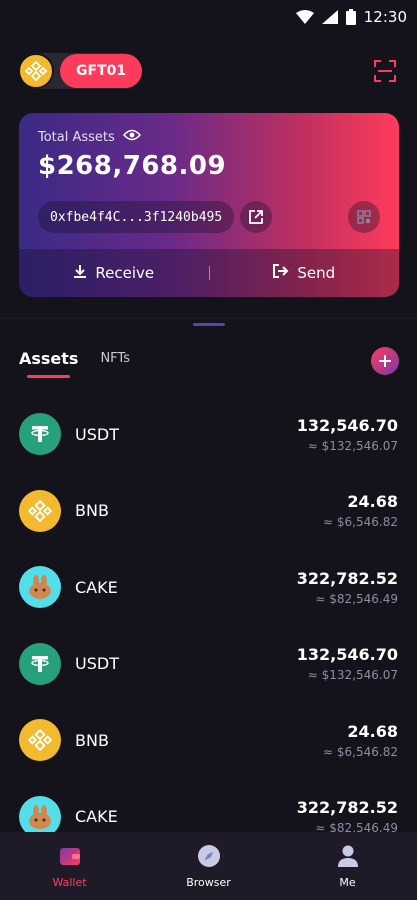 This screenshot has width=417, height=900. What do you see at coordinates (208, 882) in the screenshot?
I see `nav-browser-label: Browser` at bounding box center [208, 882].